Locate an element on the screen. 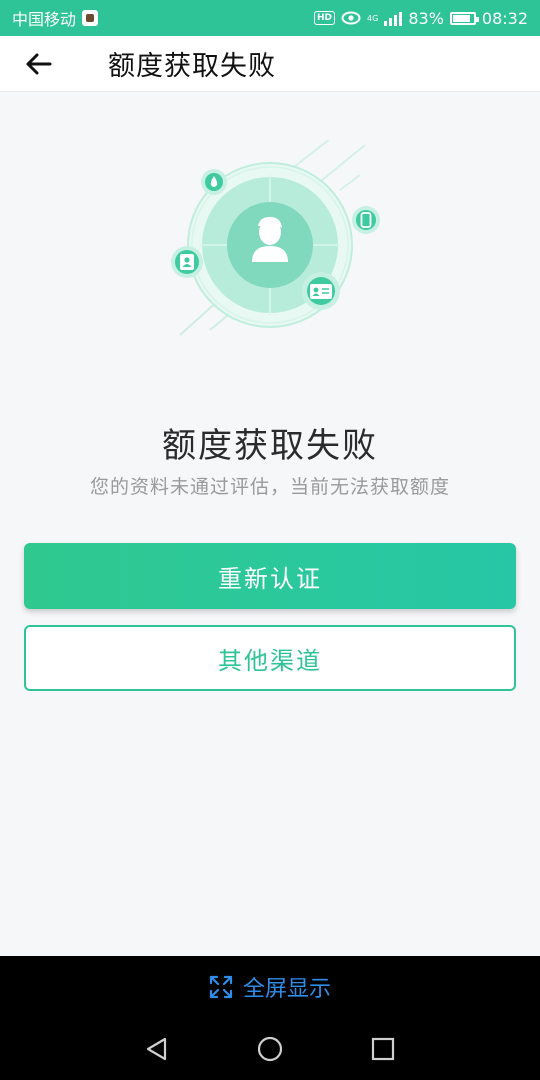 This screenshot has width=540, height=1080. droplet-badge-icon is located at coordinates (214, 182).